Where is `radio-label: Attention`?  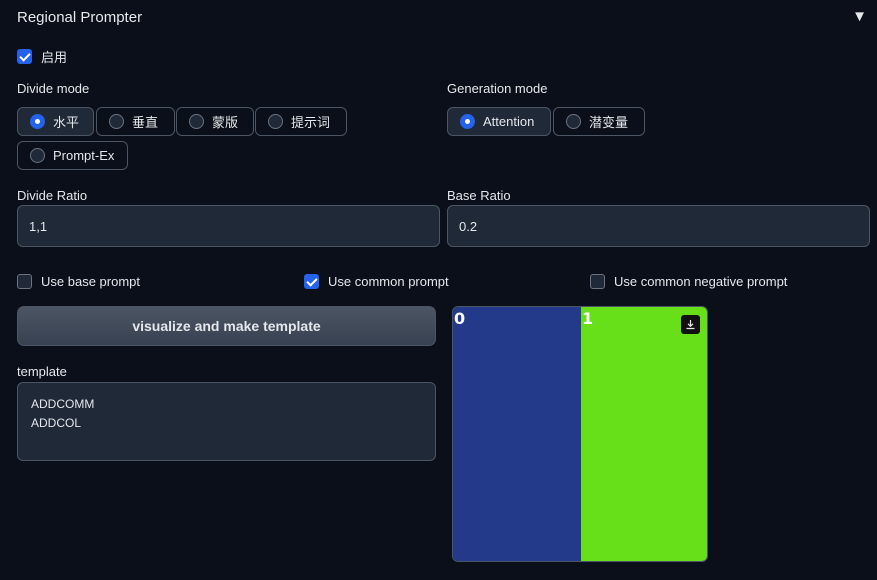
radio-label: Attention is located at coordinates (509, 121).